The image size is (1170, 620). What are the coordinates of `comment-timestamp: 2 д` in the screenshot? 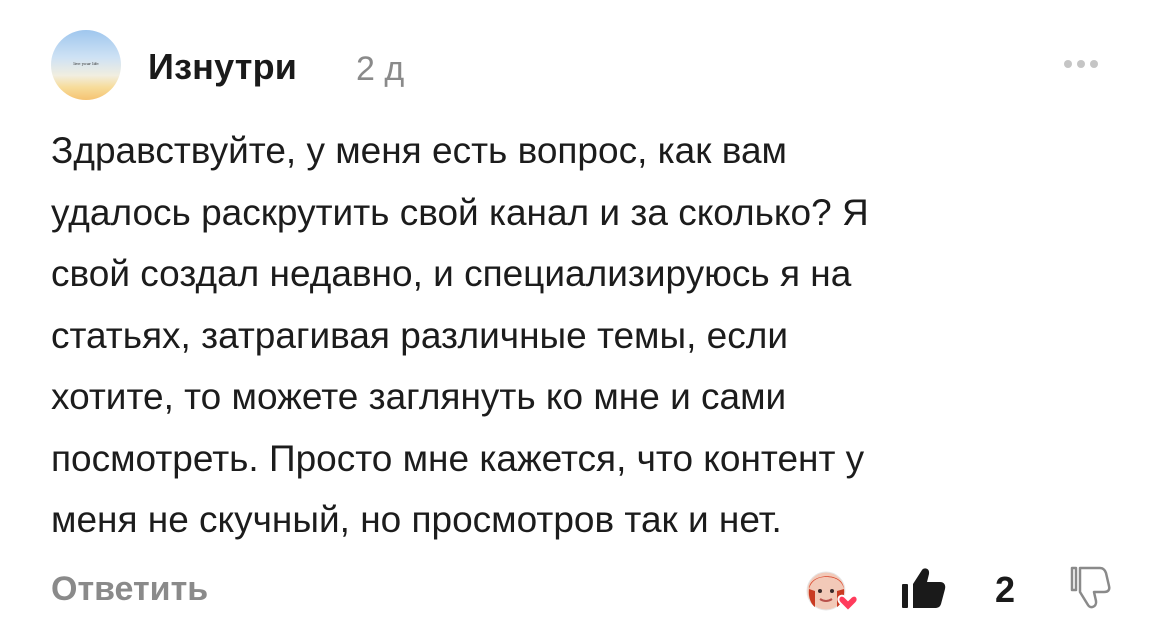 It's located at (380, 69).